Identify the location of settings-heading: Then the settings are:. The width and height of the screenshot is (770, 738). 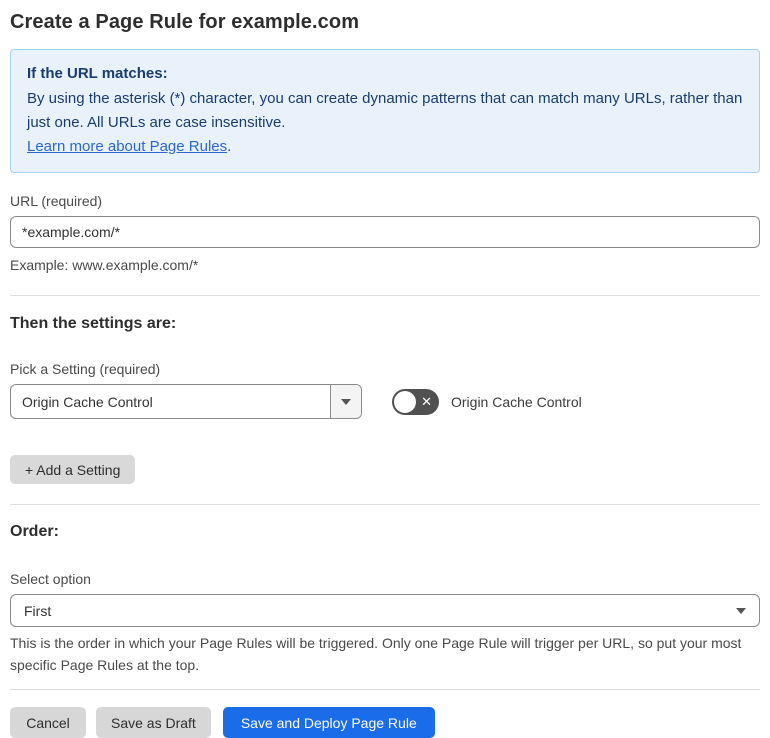
(93, 323).